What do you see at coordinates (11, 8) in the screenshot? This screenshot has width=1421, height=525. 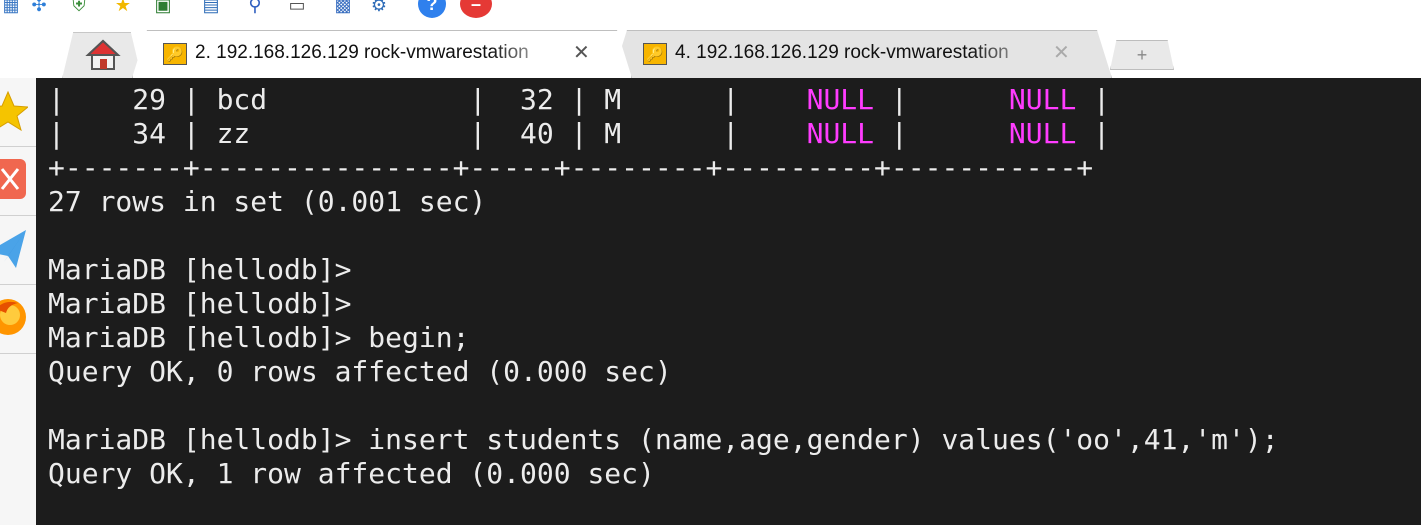 I see `grid-icon: ▦` at bounding box center [11, 8].